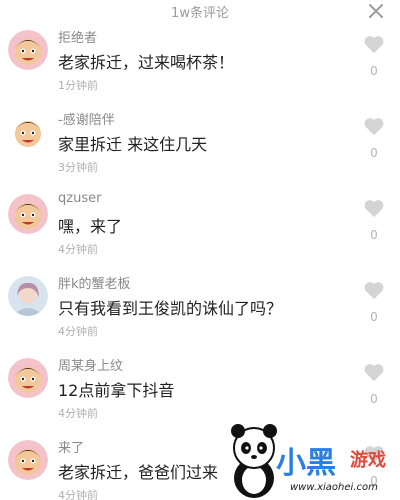 This screenshot has height=500, width=400. What do you see at coordinates (170, 308) in the screenshot?
I see `comment-text: 只有我看到王俊凯的诛仙了吗？` at bounding box center [170, 308].